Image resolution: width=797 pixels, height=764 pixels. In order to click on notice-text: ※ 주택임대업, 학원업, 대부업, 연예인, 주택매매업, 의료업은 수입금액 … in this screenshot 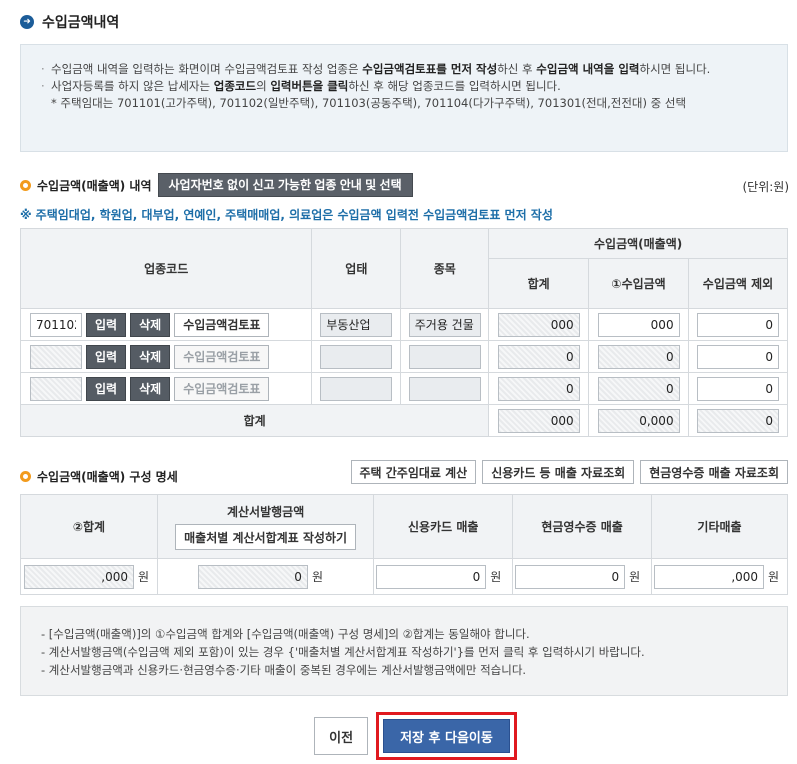, I will do `click(286, 214)`.